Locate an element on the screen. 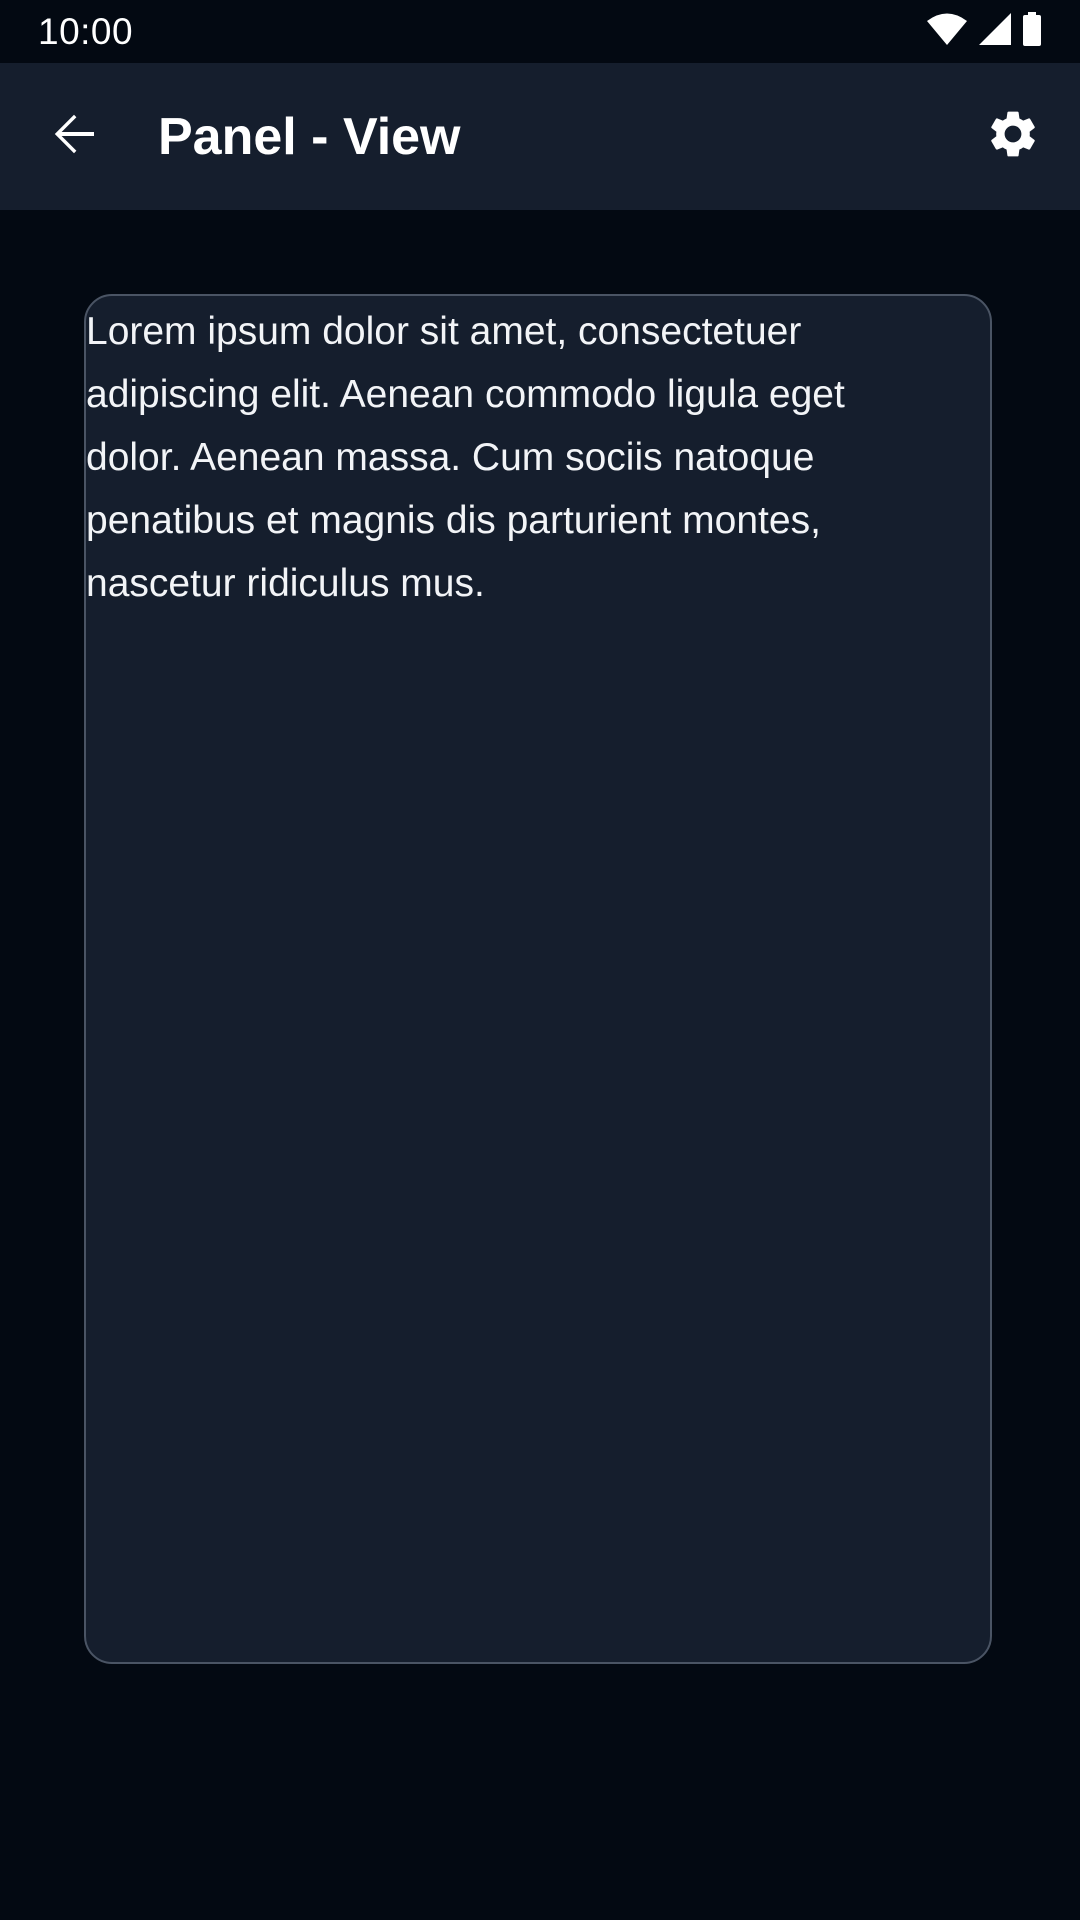 The width and height of the screenshot is (1080, 1920). app-bar: Panel - View is located at coordinates (540, 136).